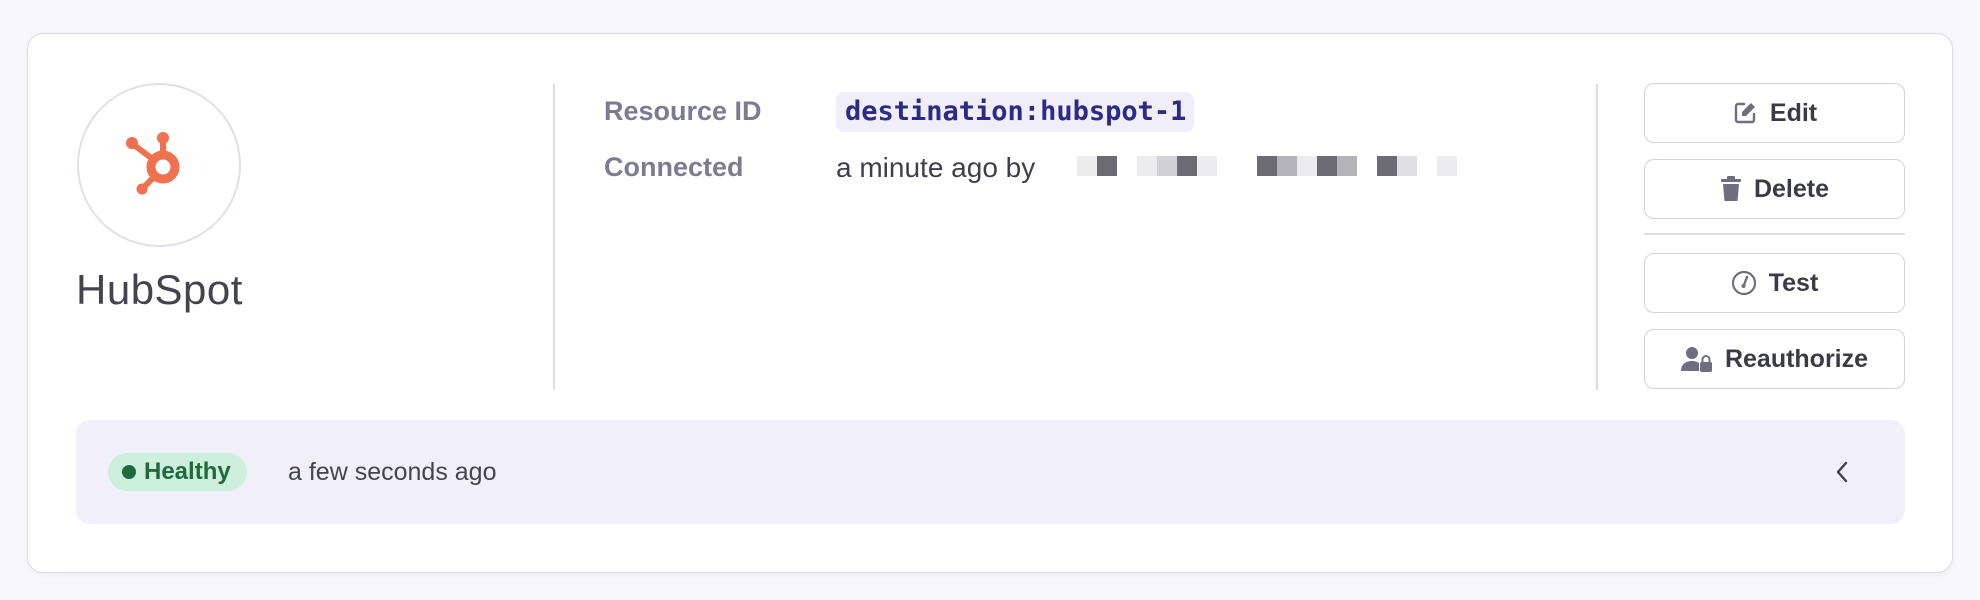 The width and height of the screenshot is (1980, 600). Describe the element at coordinates (1793, 112) in the screenshot. I see `edit-label: Edit` at that location.